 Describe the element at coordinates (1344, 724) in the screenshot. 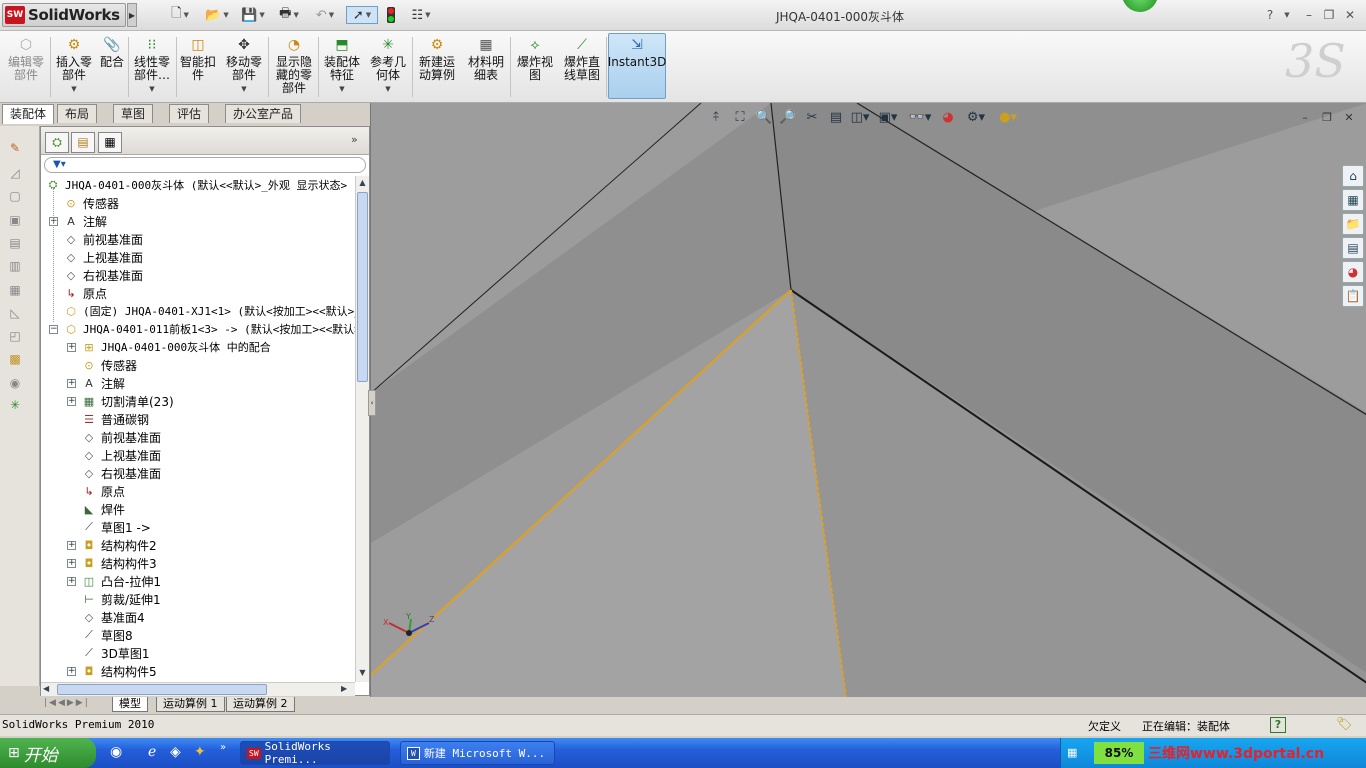

I see `tags-icon: 🏷` at that location.